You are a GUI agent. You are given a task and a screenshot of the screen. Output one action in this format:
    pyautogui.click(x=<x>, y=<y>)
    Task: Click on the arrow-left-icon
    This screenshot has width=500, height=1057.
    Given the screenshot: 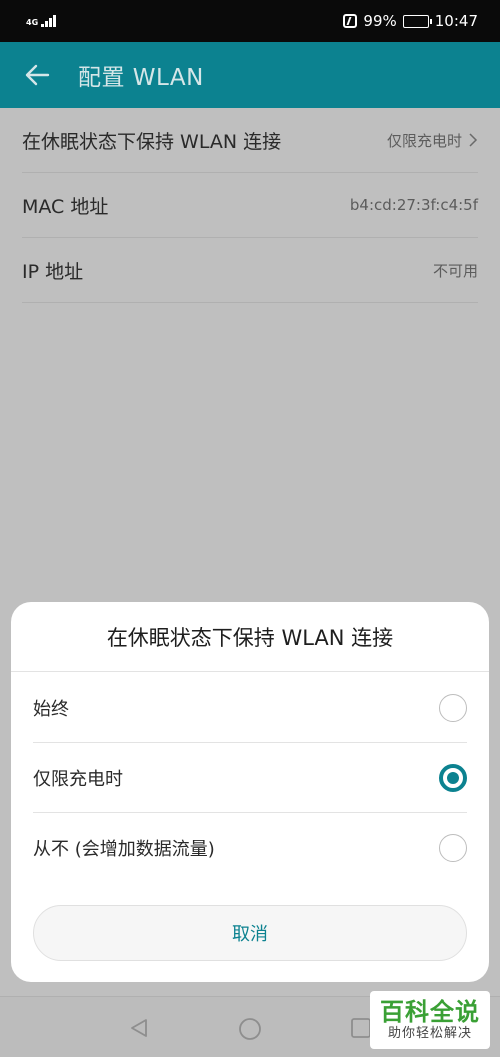 What is the action you would take?
    pyautogui.click(x=38, y=75)
    